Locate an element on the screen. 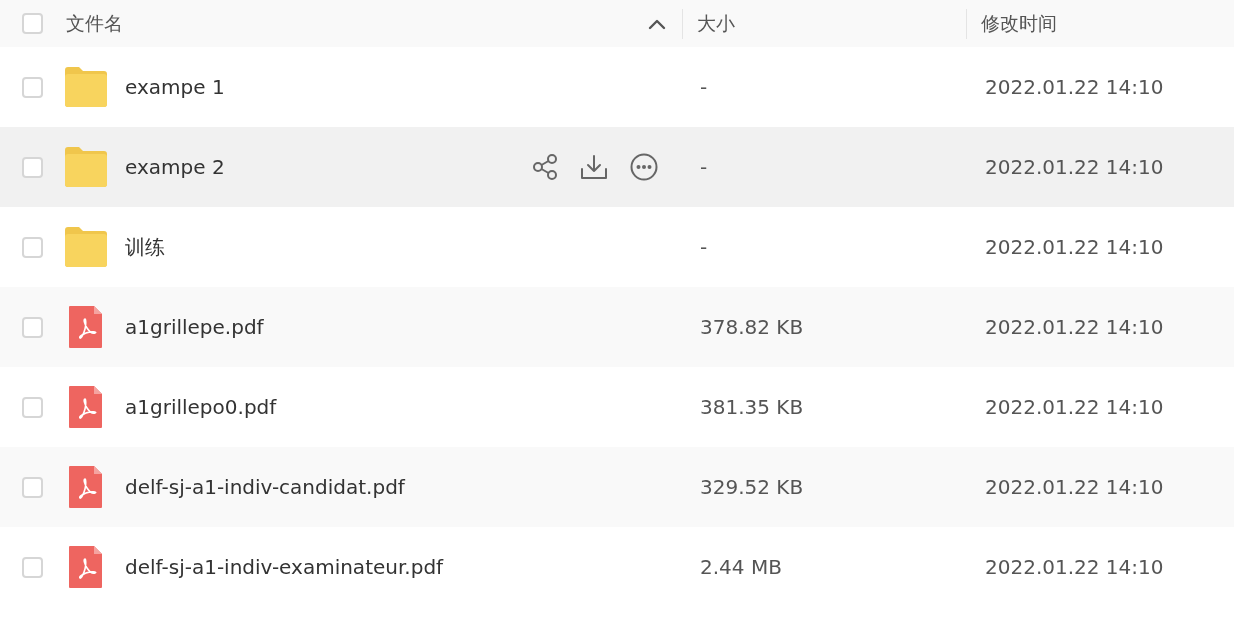 The image size is (1234, 630). size-cell-text: 329.52 KB is located at coordinates (752, 487).